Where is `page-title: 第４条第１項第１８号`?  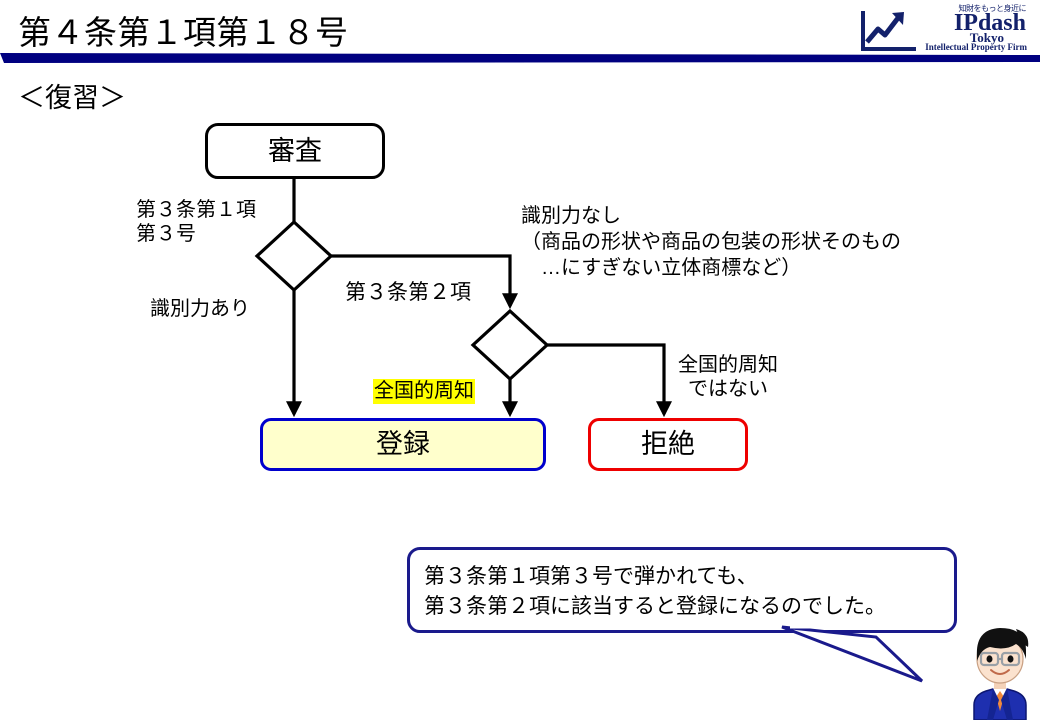 page-title: 第４条第１項第１８号 is located at coordinates (183, 32).